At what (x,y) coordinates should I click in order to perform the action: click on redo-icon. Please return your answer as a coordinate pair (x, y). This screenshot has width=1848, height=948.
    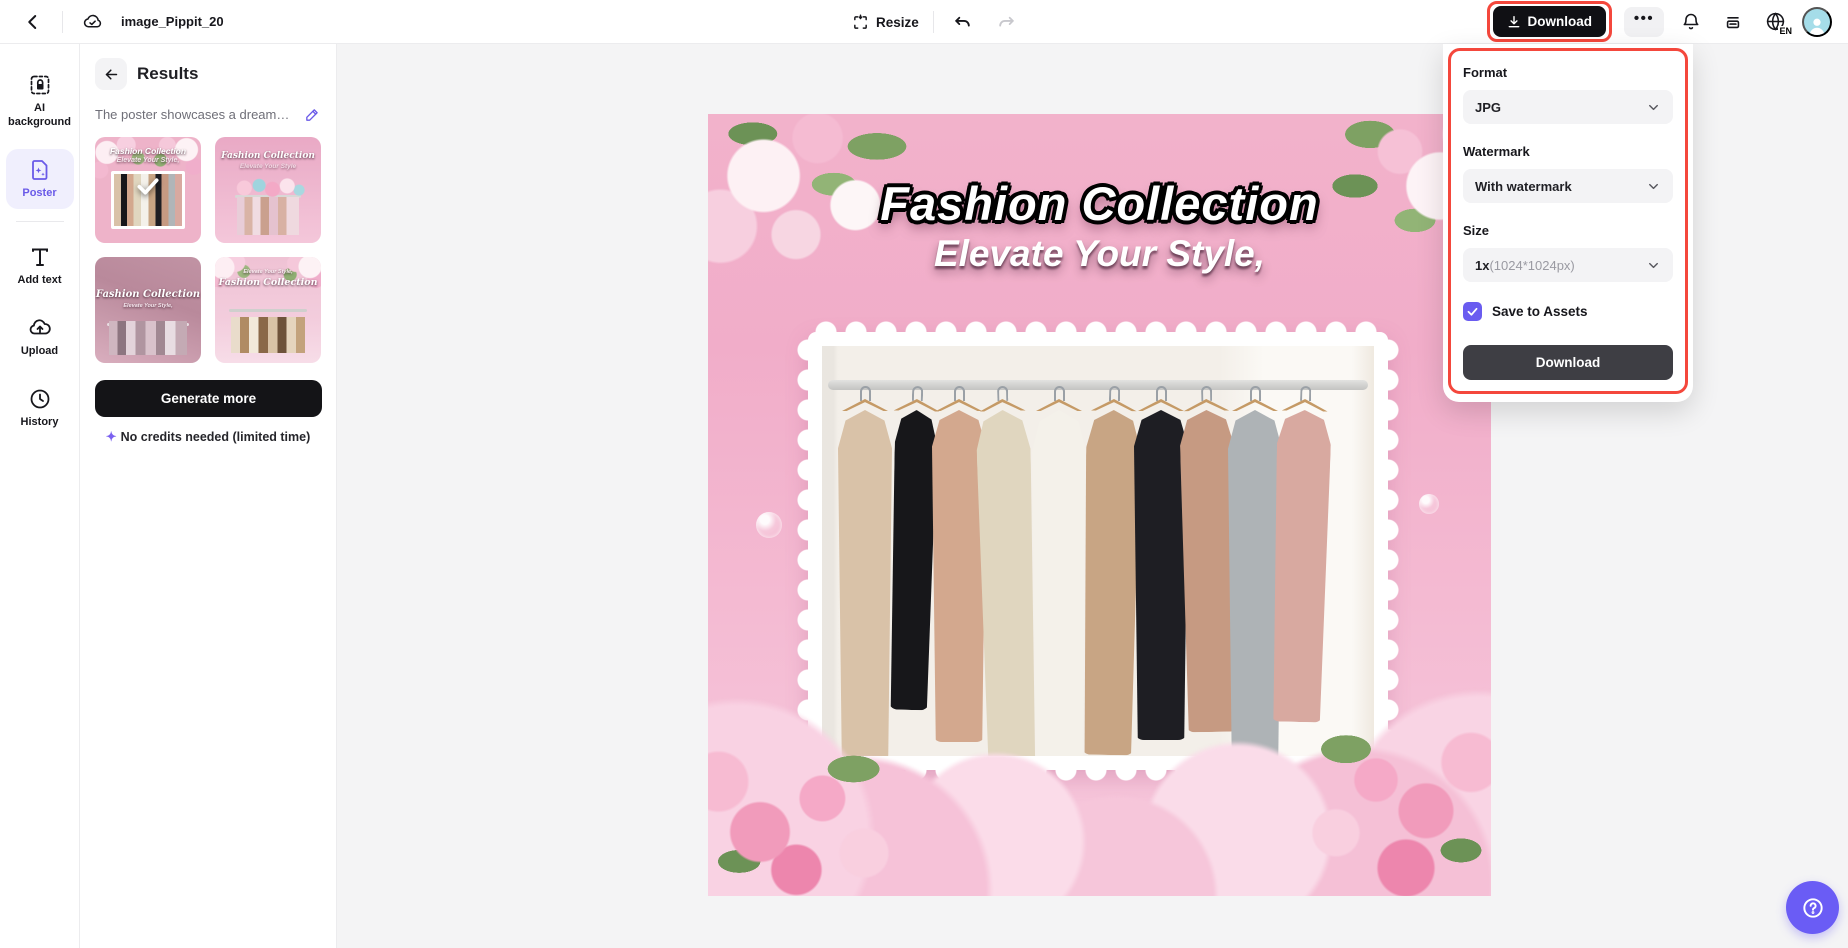
    Looking at the image, I should click on (1007, 21).